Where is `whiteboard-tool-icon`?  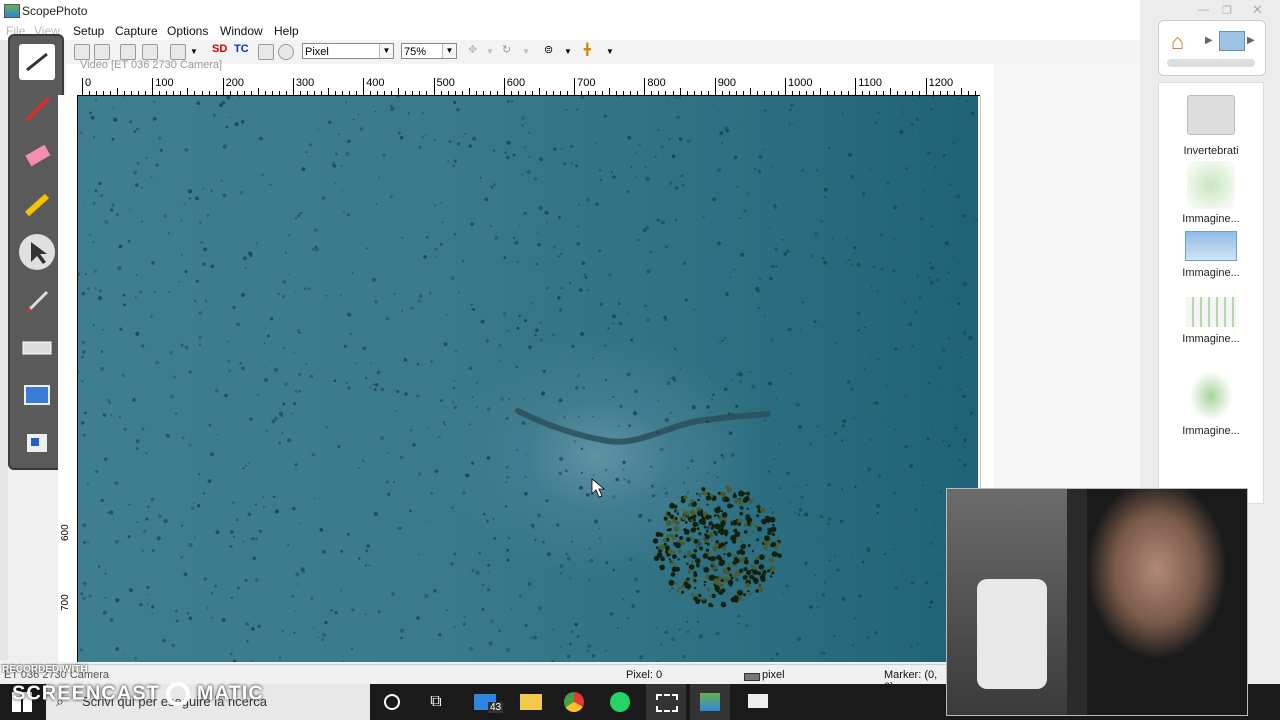 whiteboard-tool-icon is located at coordinates (37, 444).